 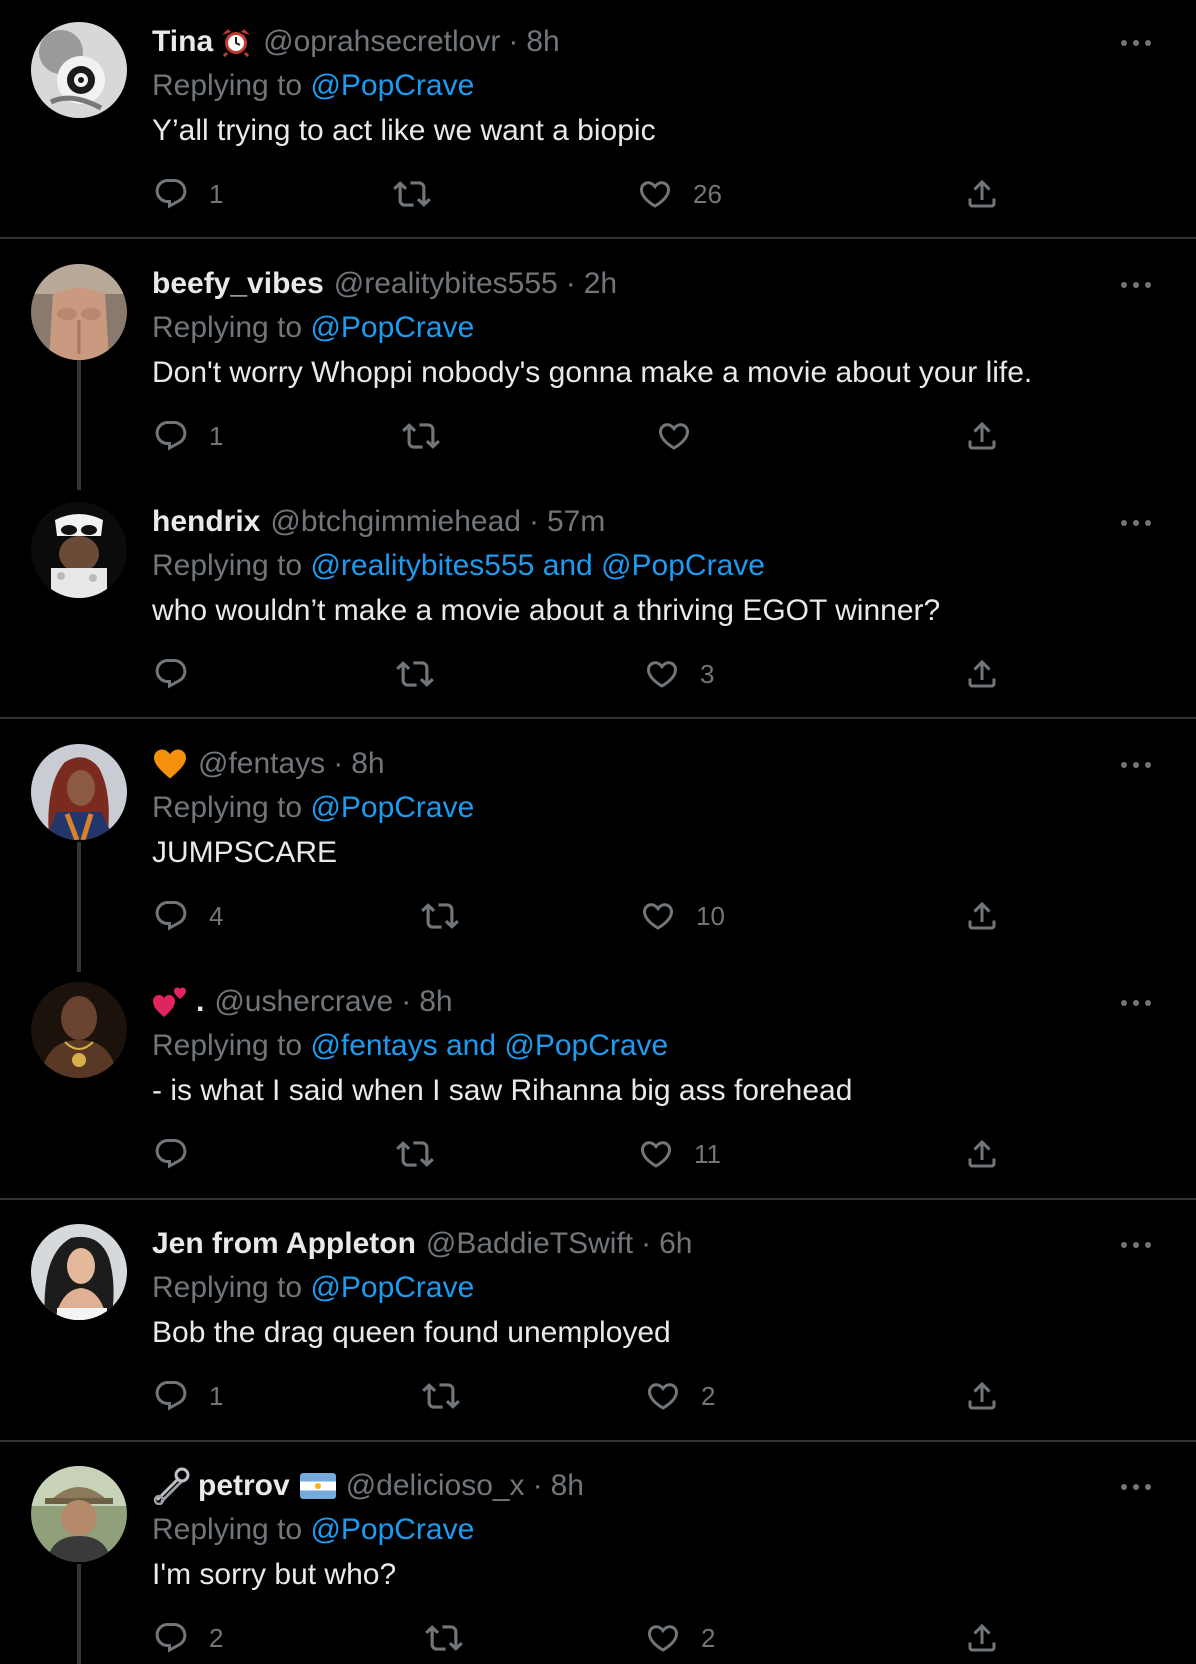 What do you see at coordinates (381, 42) in the screenshot?
I see `handle: @oprahsecretlovr` at bounding box center [381, 42].